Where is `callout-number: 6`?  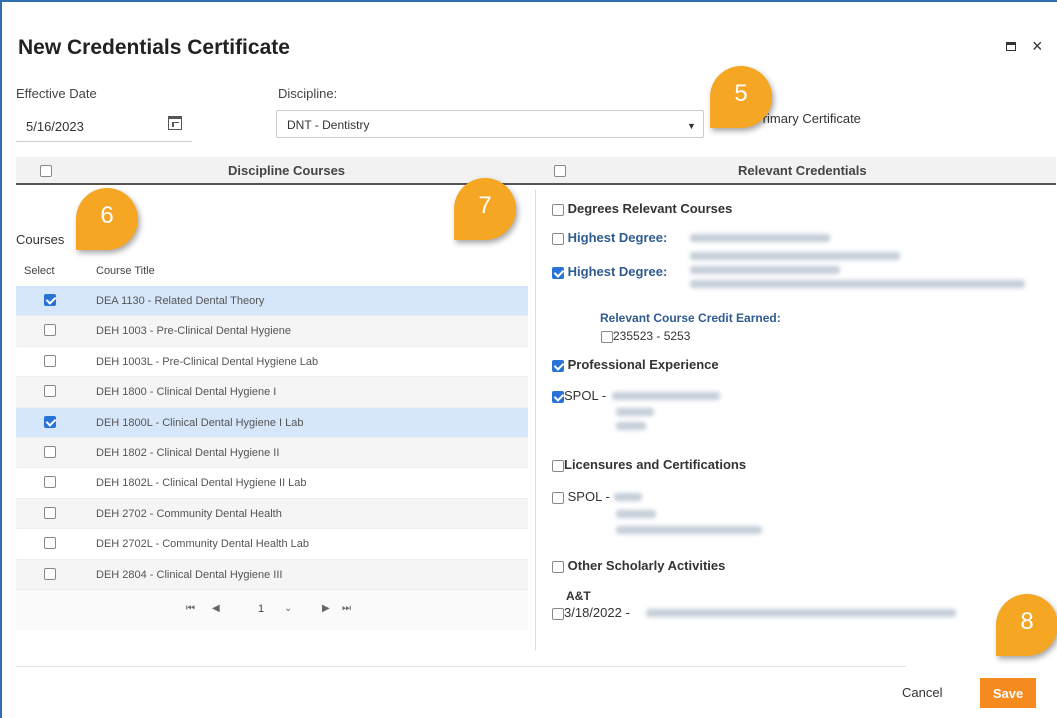 callout-number: 6 is located at coordinates (107, 215).